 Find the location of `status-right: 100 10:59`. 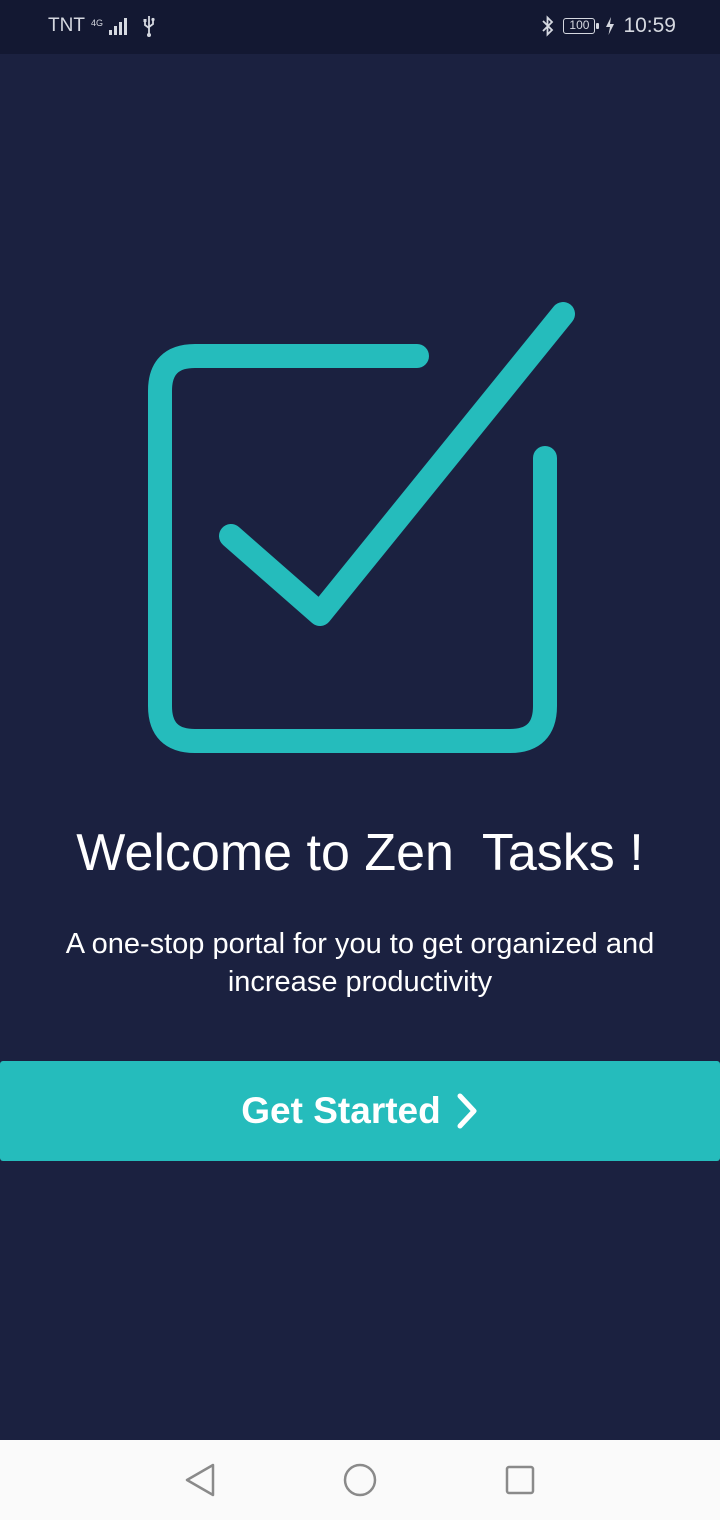

status-right: 100 10:59 is located at coordinates (608, 26).